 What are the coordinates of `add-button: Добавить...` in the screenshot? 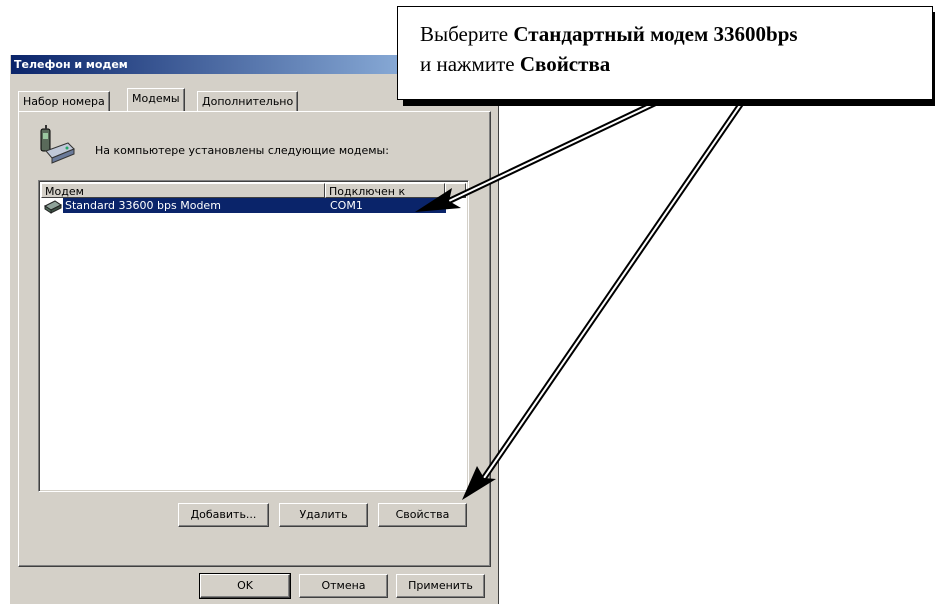 It's located at (223, 515).